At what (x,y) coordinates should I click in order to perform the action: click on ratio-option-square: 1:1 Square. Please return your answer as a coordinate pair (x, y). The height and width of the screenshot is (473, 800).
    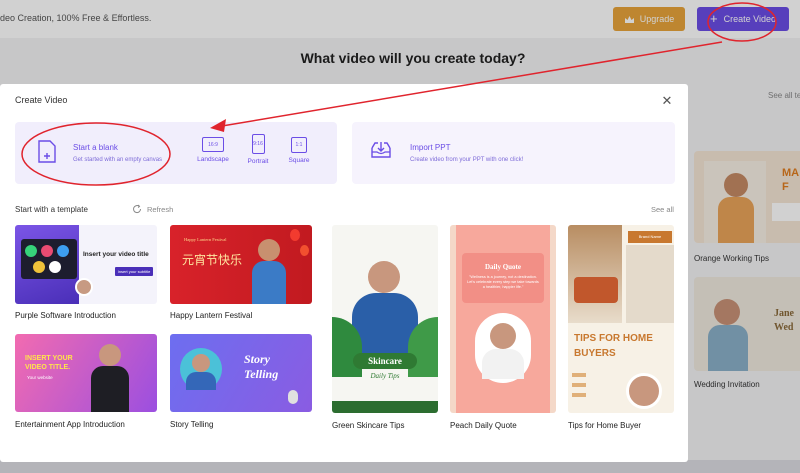
    Looking at the image, I should click on (299, 150).